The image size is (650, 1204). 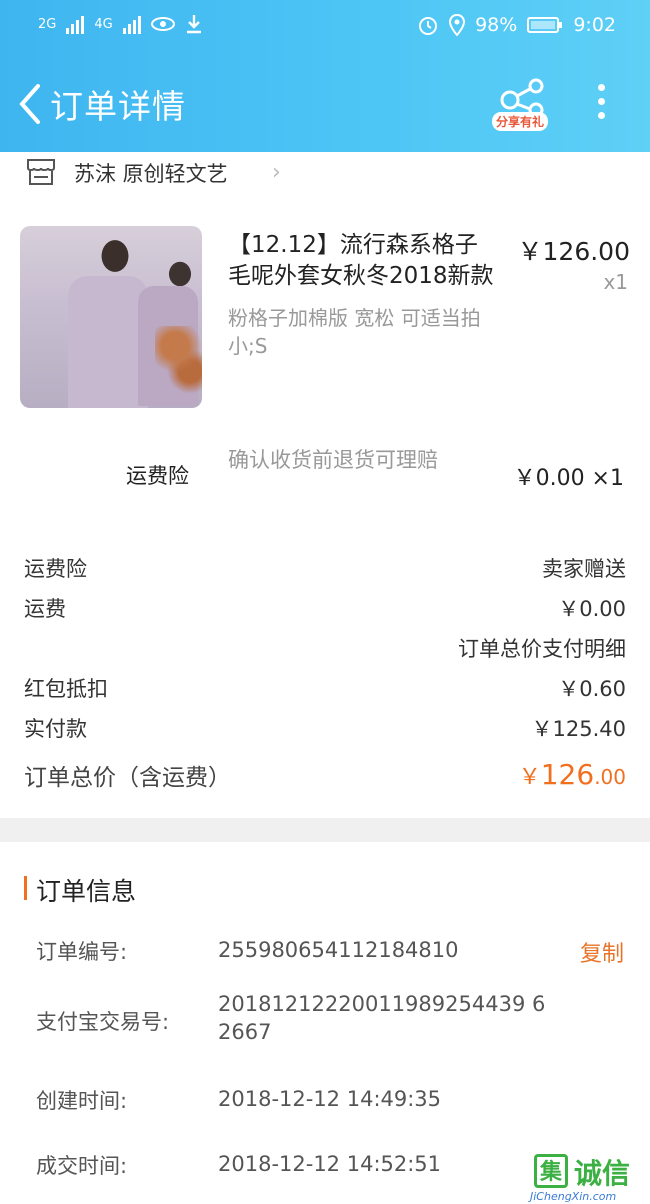 I want to click on page-title: 订单详情, so click(x=118, y=106).